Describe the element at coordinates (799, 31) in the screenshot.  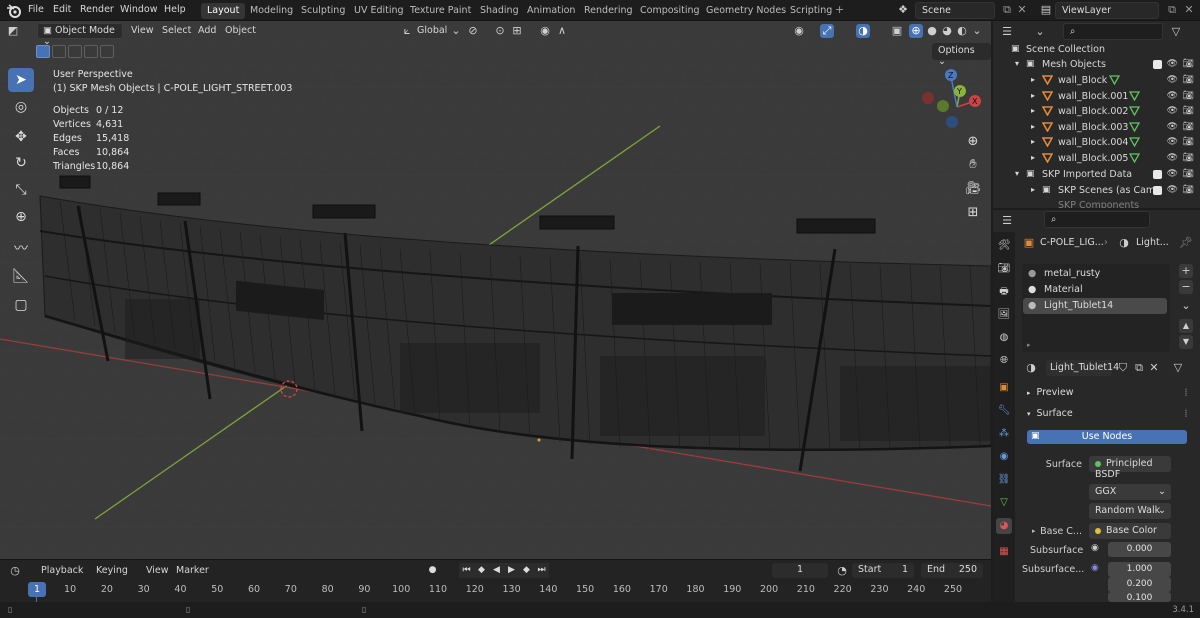
I see `visibility-icon: ◉` at that location.